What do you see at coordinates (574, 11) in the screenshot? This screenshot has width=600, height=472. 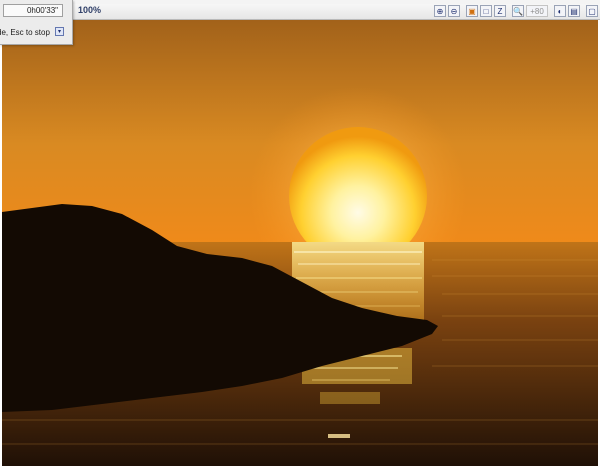 I see `save-image-icon: ▤` at bounding box center [574, 11].